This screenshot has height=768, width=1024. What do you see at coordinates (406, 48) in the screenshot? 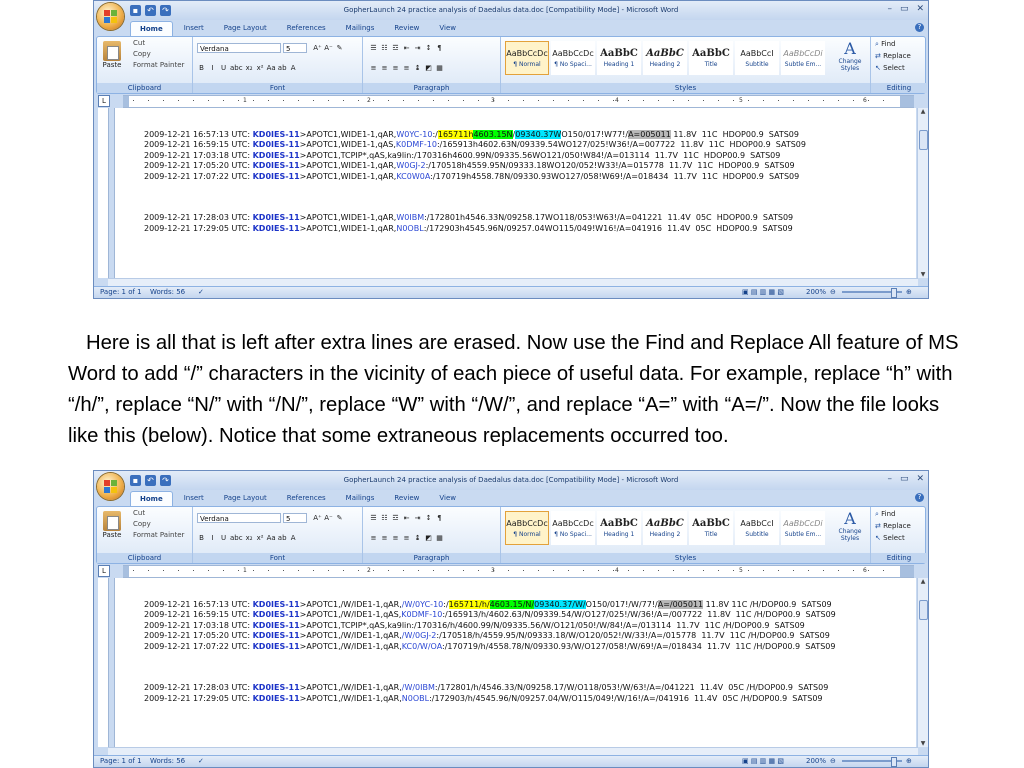
I see `decrease-indent-icon: ⇤` at bounding box center [406, 48].